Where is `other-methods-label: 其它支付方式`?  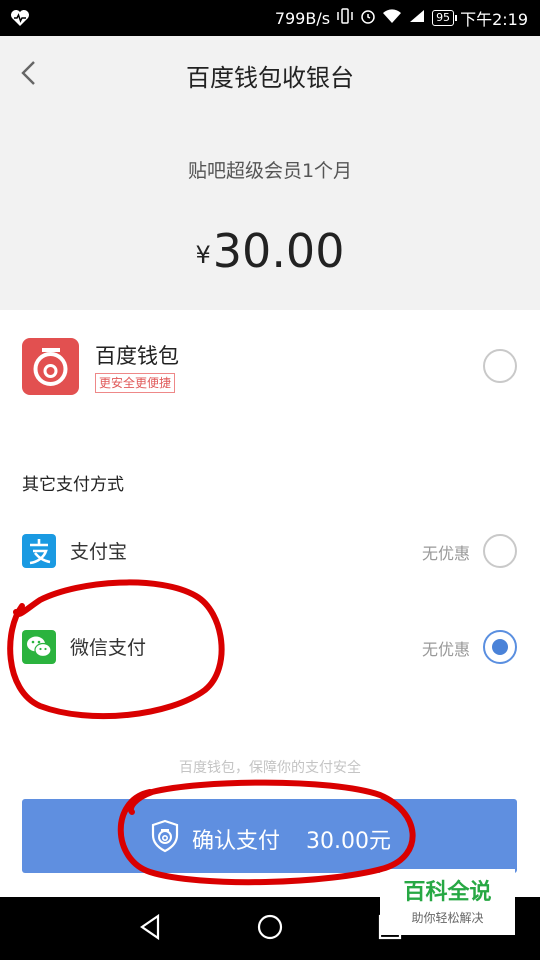
other-methods-label: 其它支付方式 is located at coordinates (73, 485).